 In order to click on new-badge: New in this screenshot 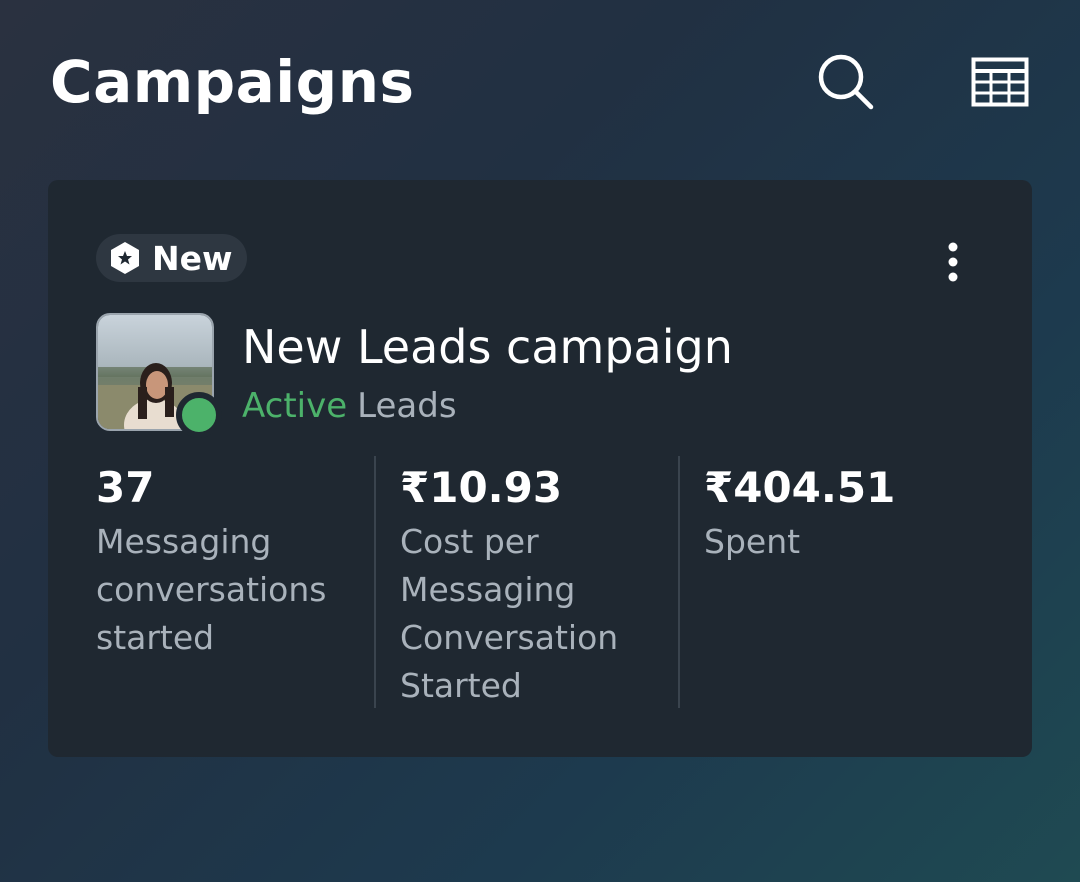, I will do `click(171, 258)`.